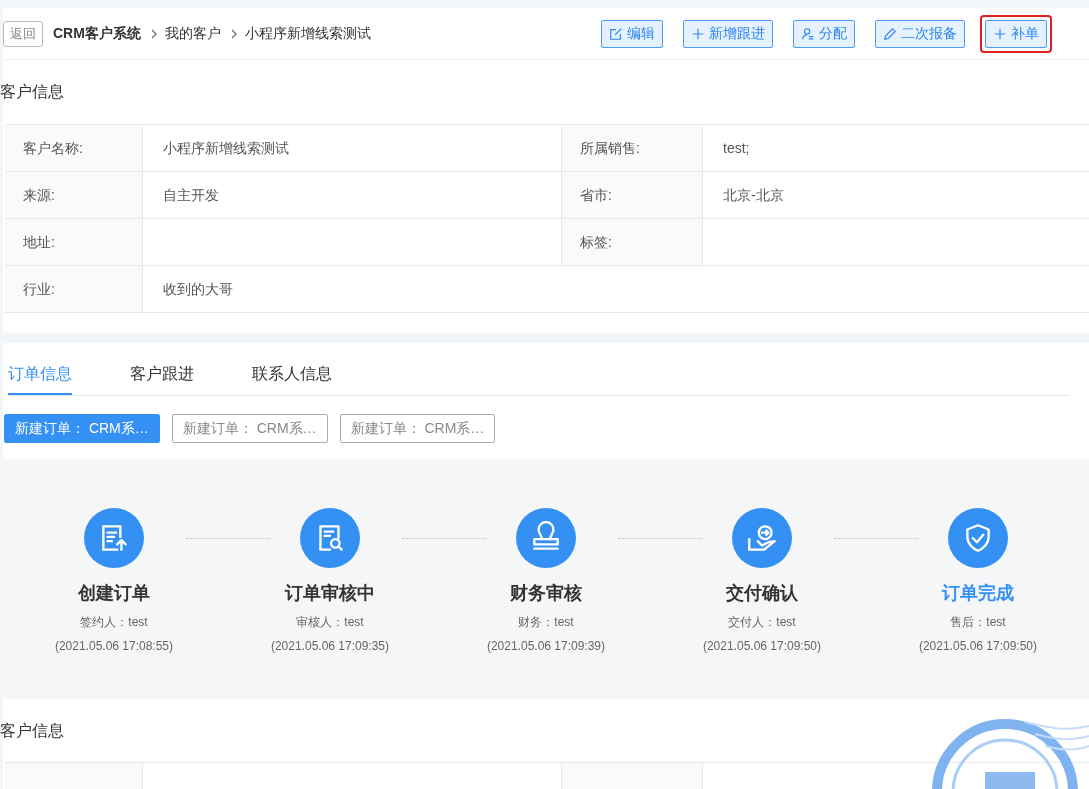  I want to click on field-label: 省市:, so click(632, 195).